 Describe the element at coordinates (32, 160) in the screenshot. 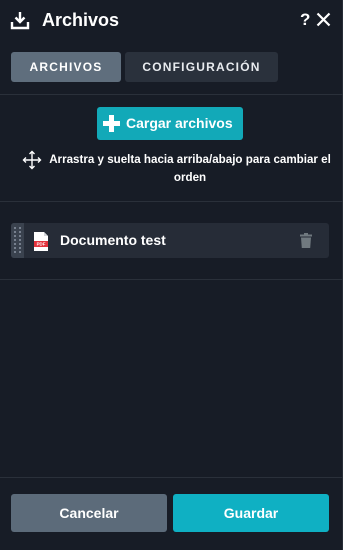

I see `move-arrows-icon` at that location.